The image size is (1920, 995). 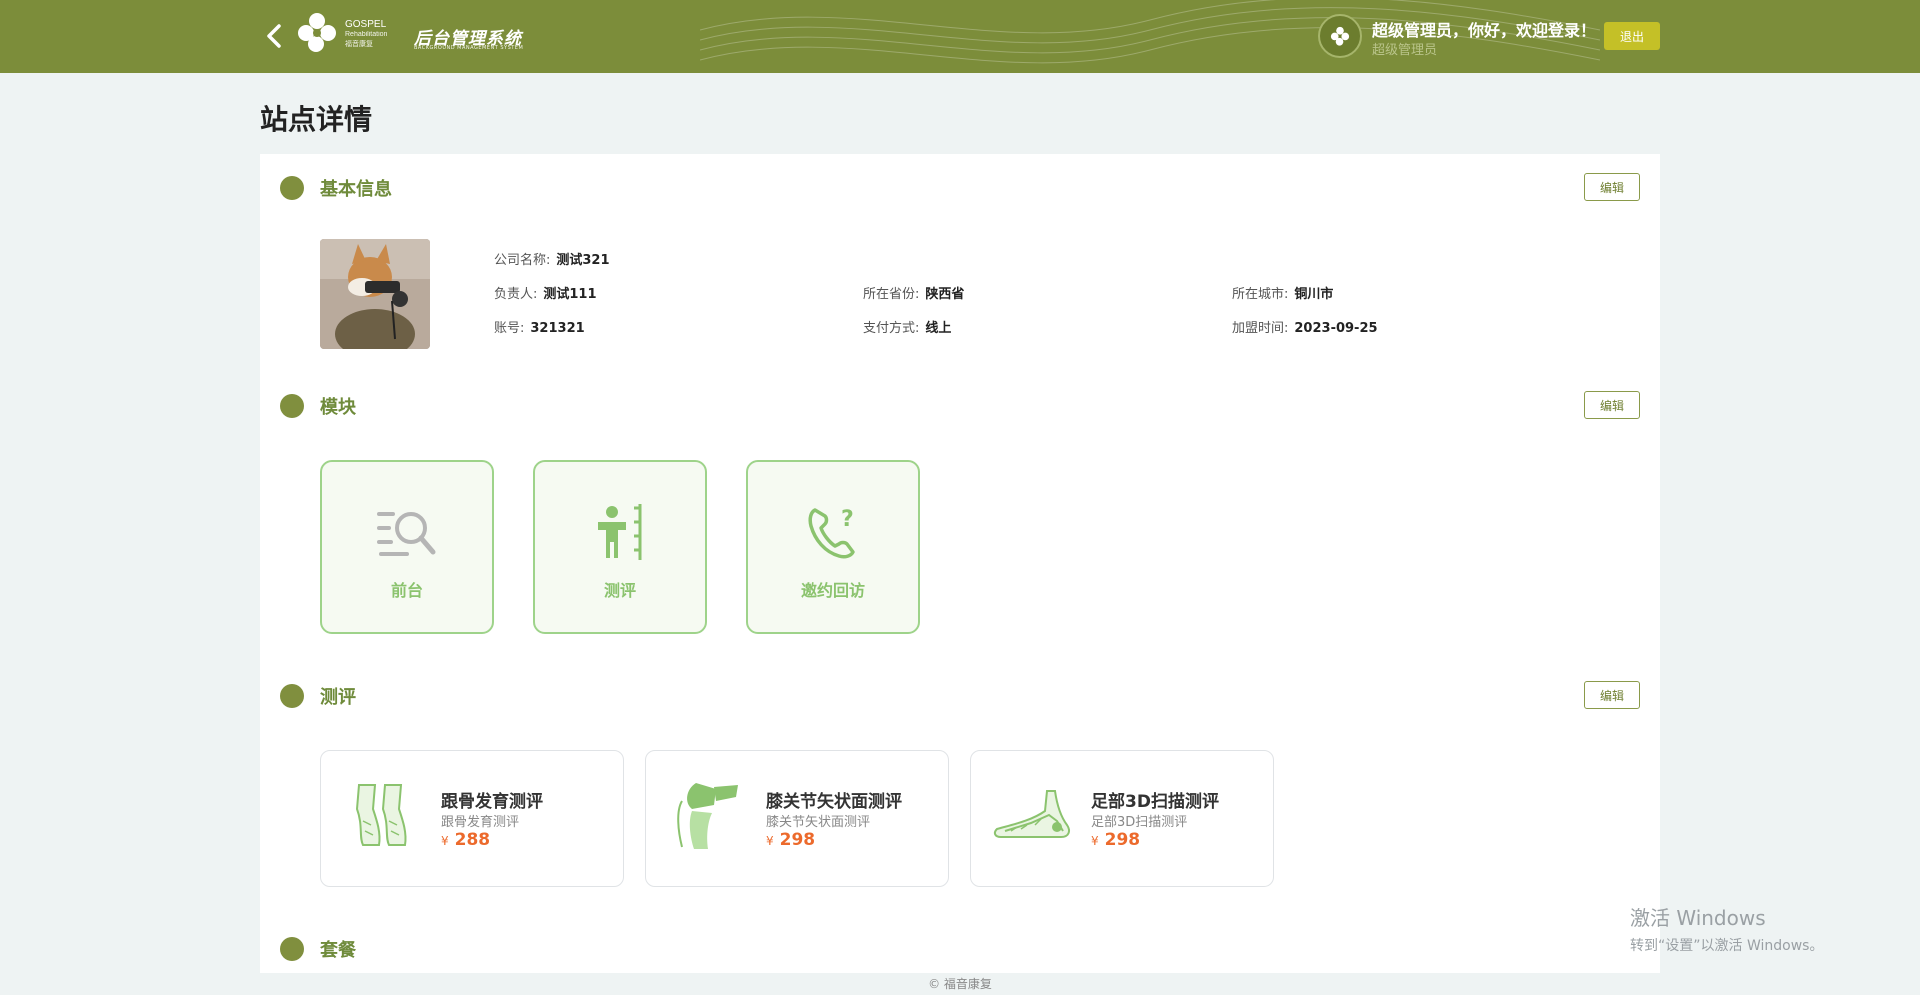 I want to click on section-title: 基本信息, so click(x=356, y=189).